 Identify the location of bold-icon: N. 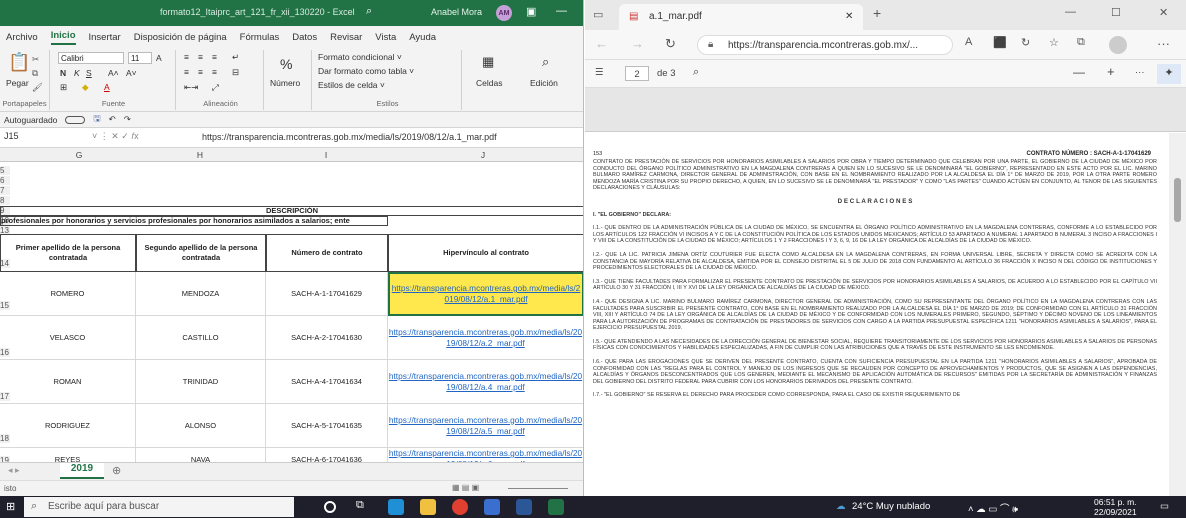
(63, 73).